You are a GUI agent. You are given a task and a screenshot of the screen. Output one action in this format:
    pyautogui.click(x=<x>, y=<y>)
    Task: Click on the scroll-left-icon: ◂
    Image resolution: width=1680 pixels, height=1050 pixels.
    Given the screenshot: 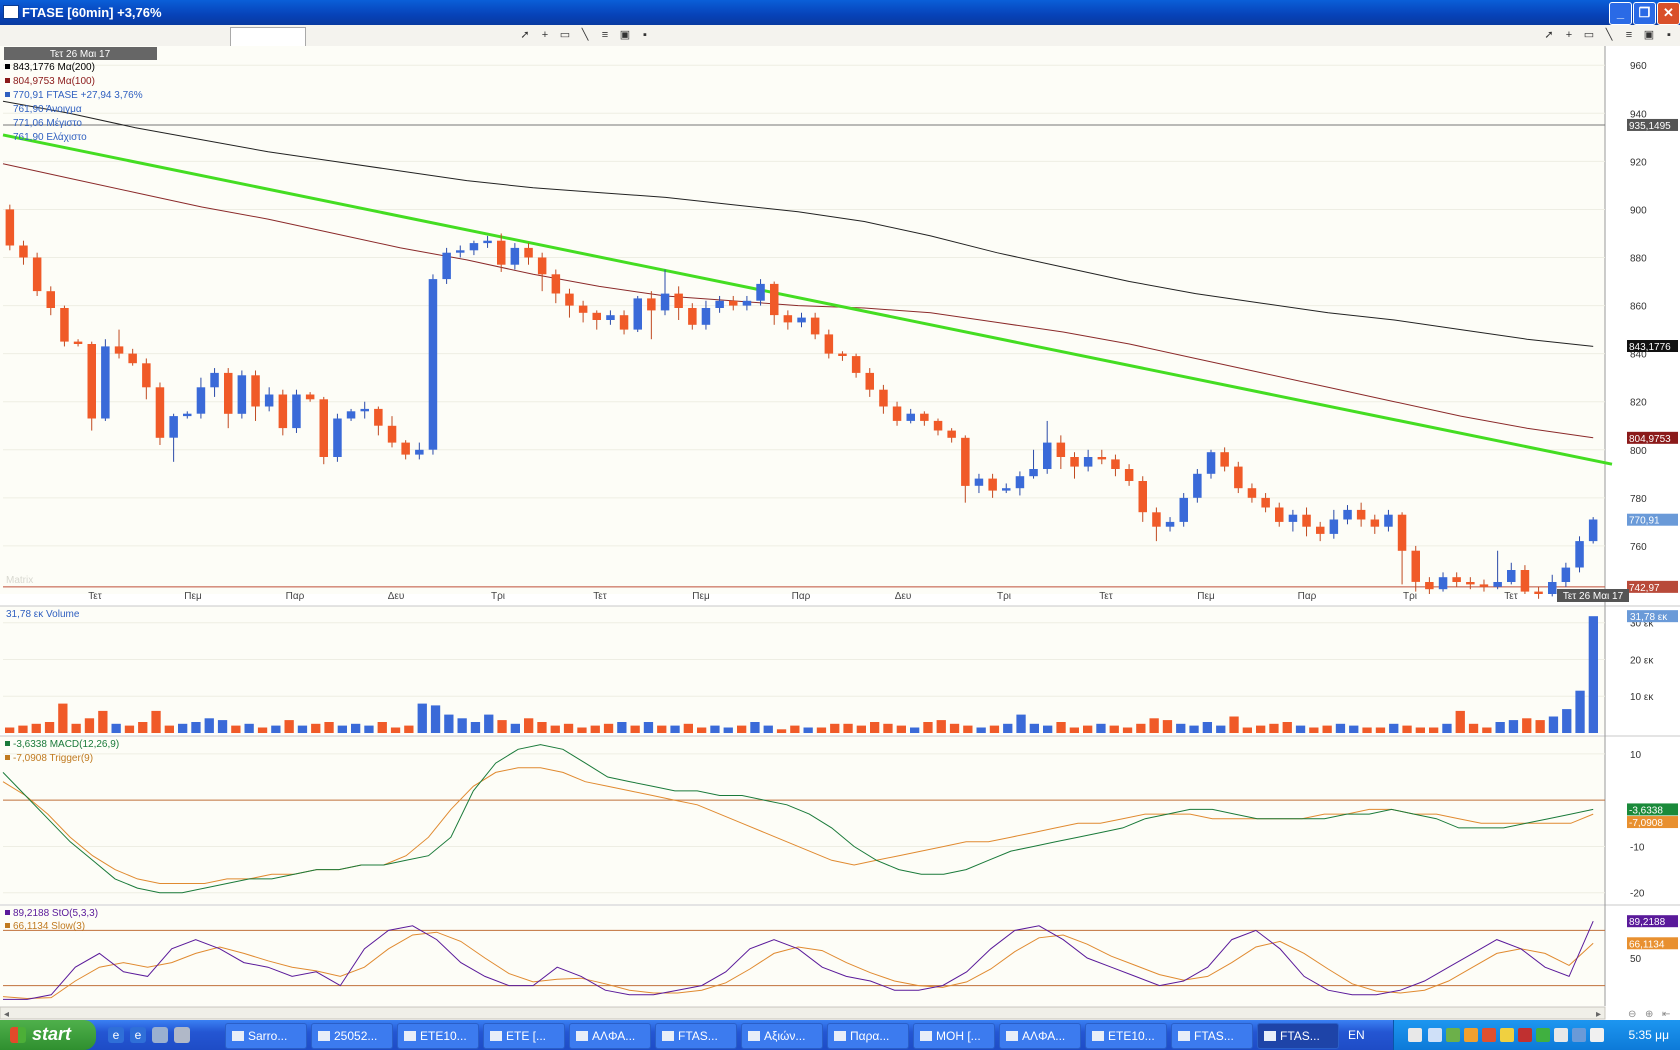 What is the action you would take?
    pyautogui.click(x=6, y=1014)
    